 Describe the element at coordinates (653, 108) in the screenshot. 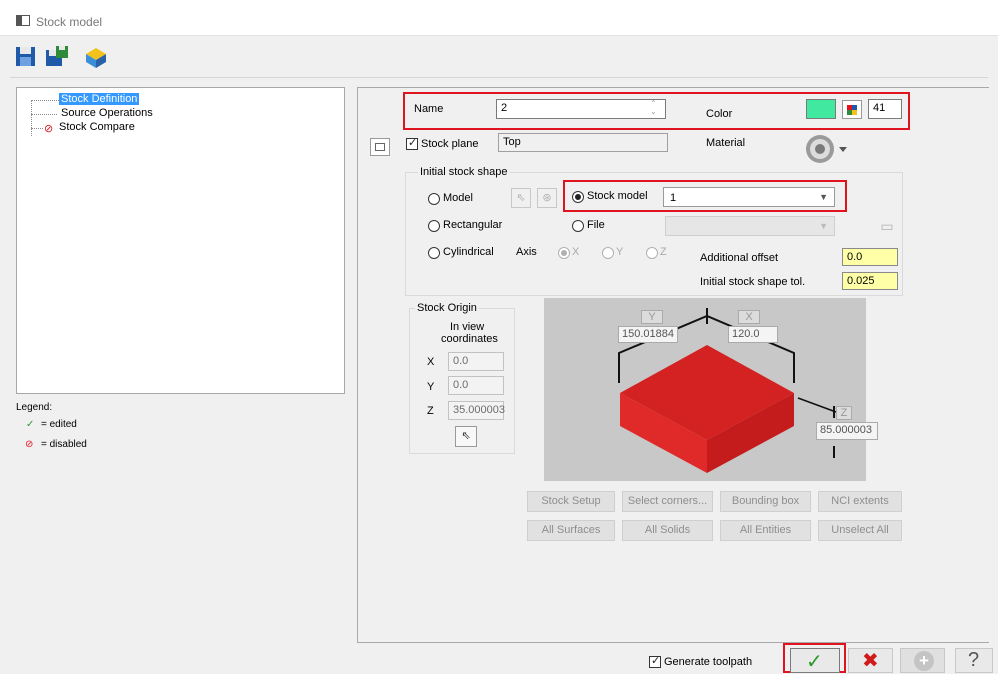

I see `spinner-icon: ⌃ ⌄` at that location.